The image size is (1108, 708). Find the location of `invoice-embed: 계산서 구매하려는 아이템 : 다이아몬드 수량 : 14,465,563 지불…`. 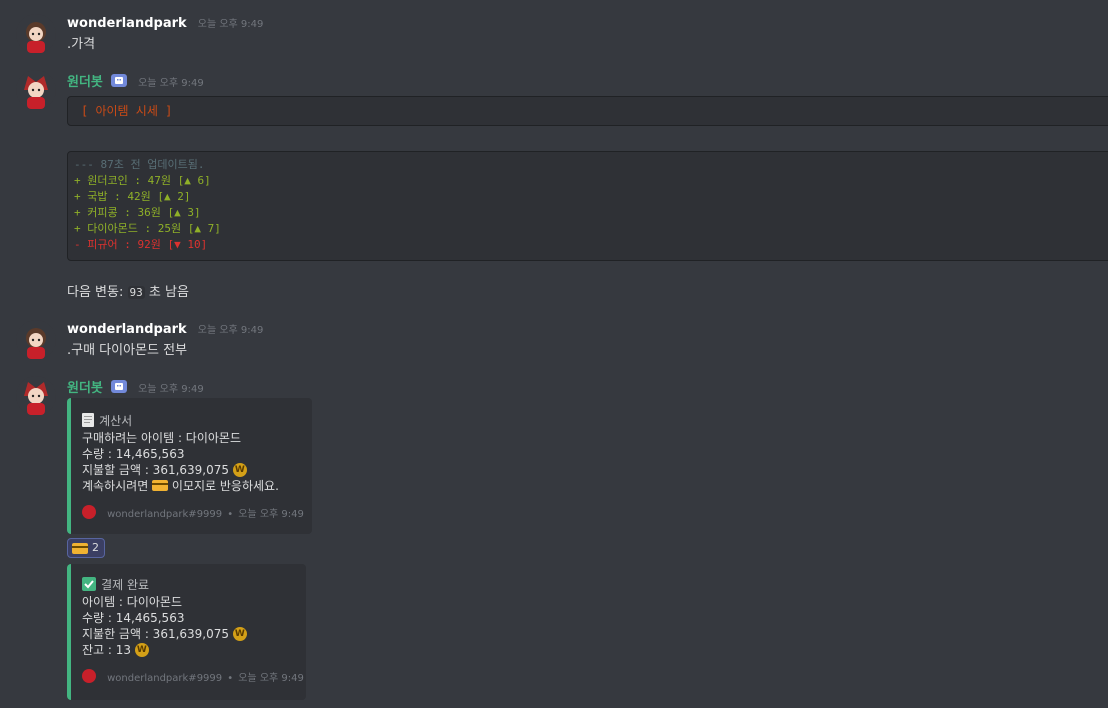

invoice-embed: 계산서 구매하려는 아이템 : 다이아몬드 수량 : 14,465,563 지불… is located at coordinates (189, 466).